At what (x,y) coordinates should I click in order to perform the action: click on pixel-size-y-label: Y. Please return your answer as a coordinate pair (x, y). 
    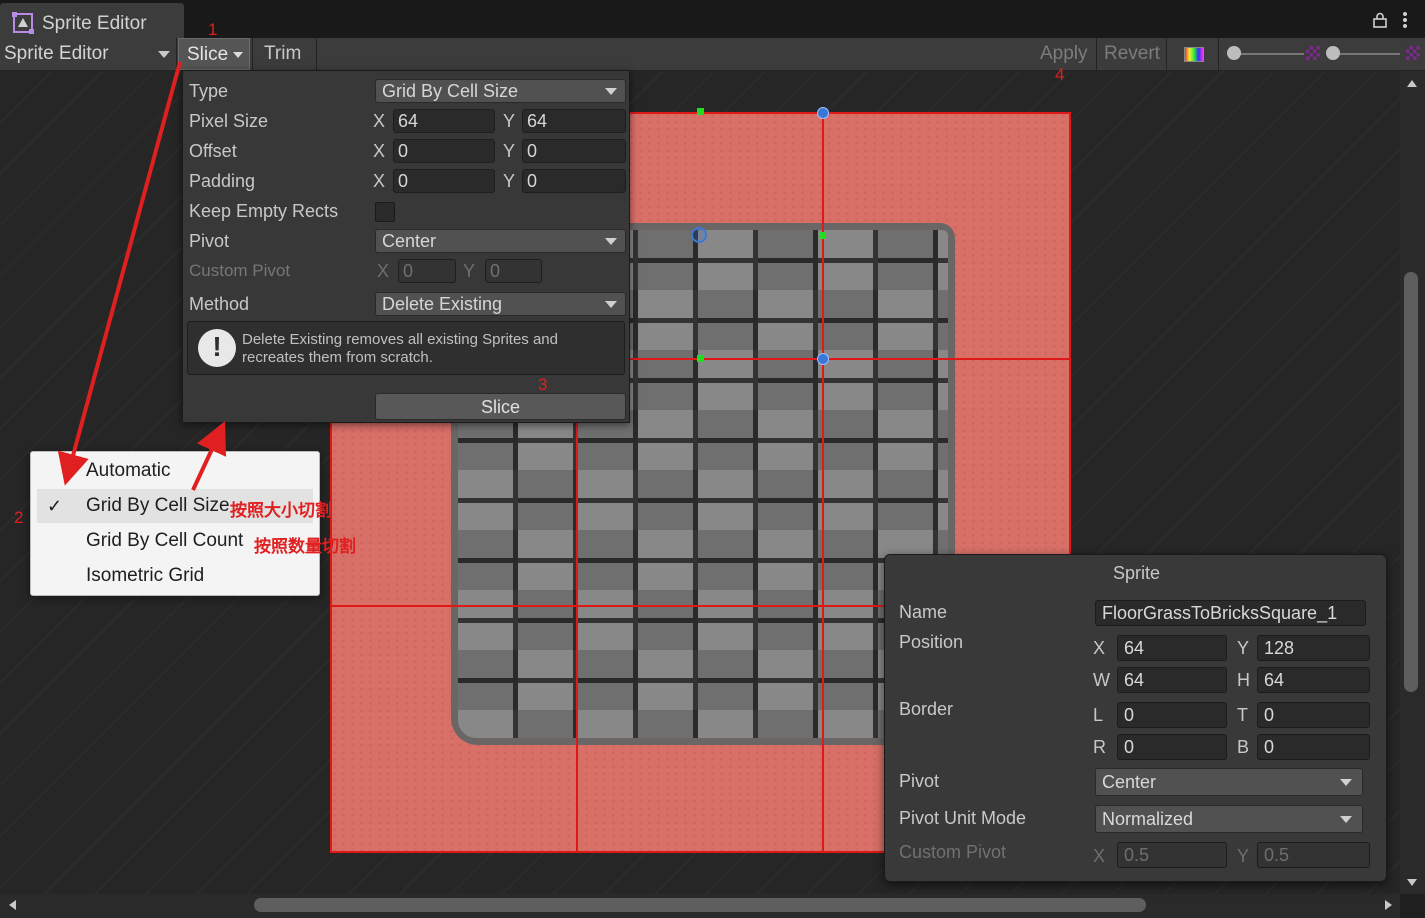
    Looking at the image, I should click on (509, 121).